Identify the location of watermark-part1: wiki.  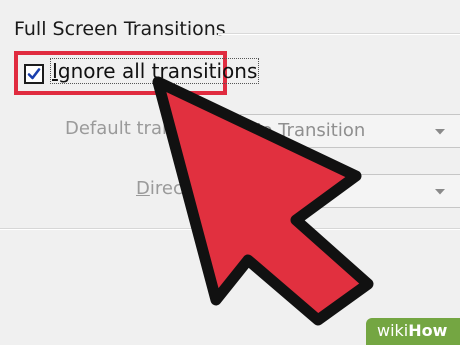
(393, 330).